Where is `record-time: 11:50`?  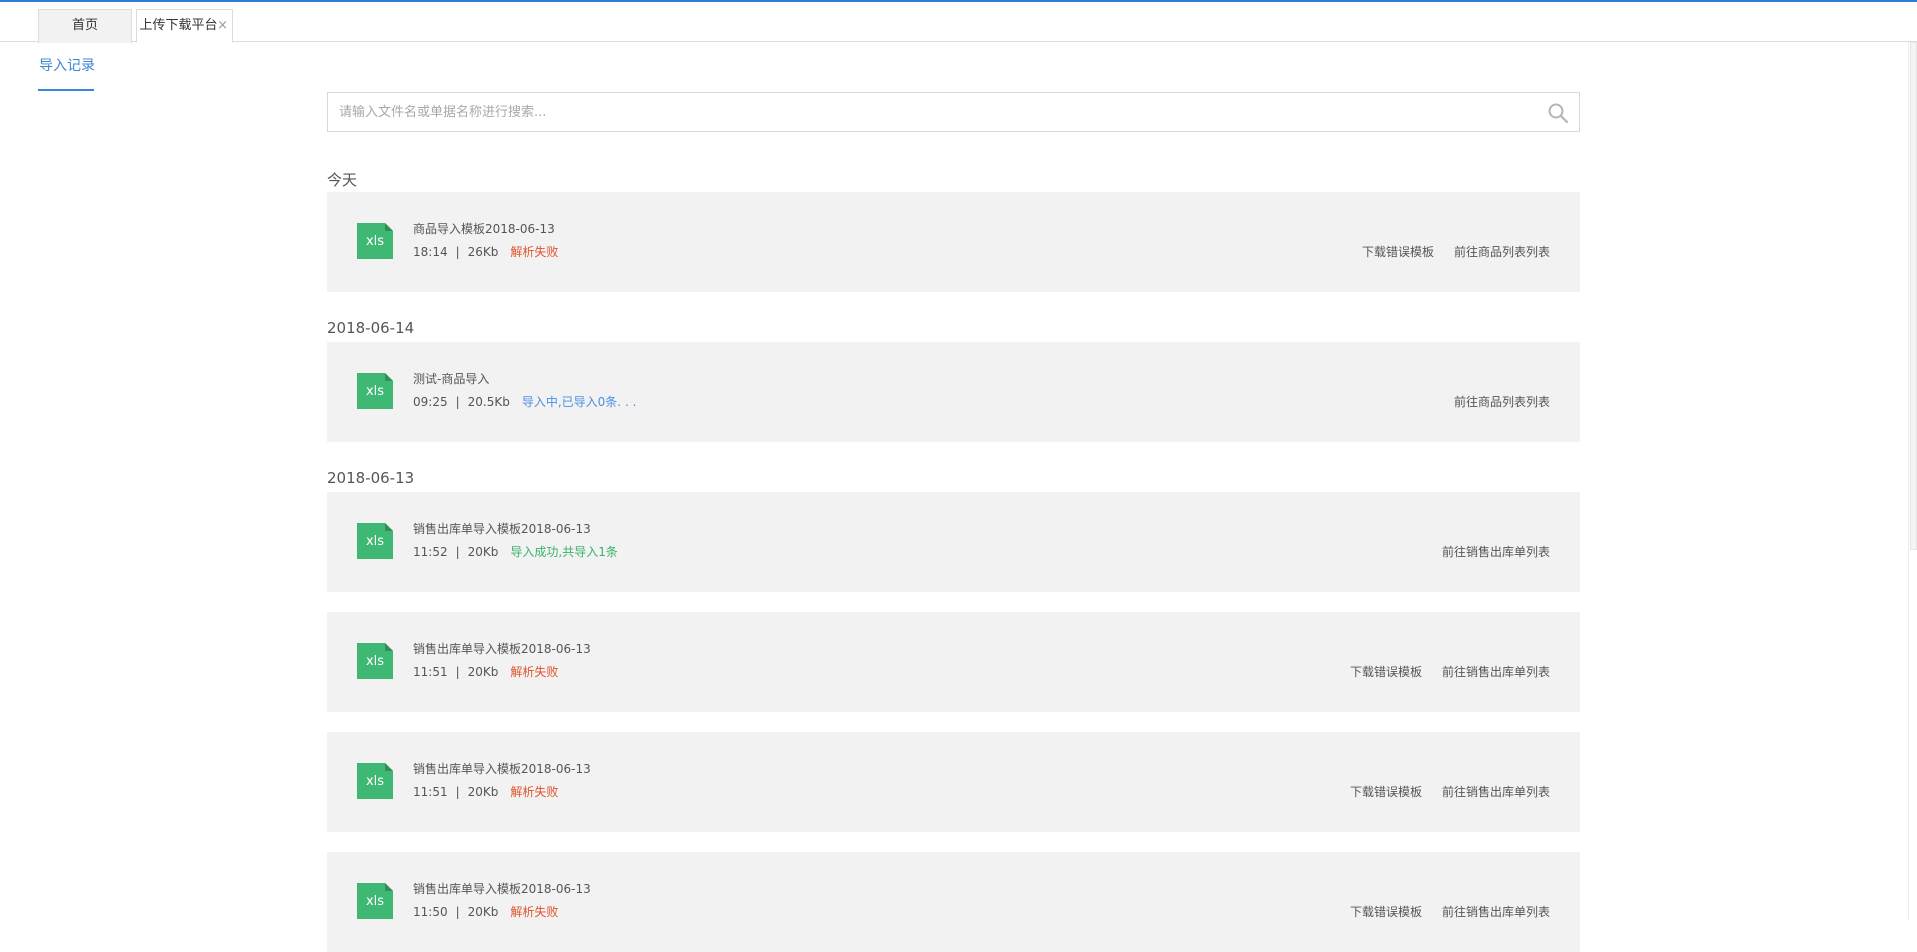 record-time: 11:50 is located at coordinates (430, 912).